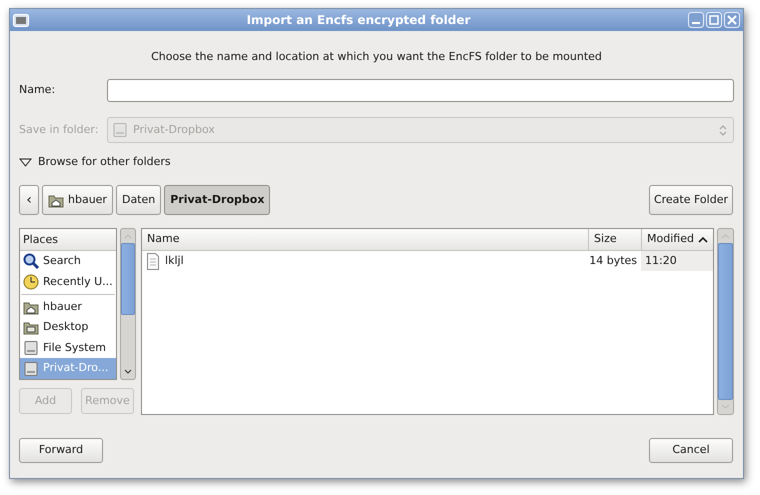 This screenshot has height=495, width=760. I want to click on maximize-icon, so click(714, 20).